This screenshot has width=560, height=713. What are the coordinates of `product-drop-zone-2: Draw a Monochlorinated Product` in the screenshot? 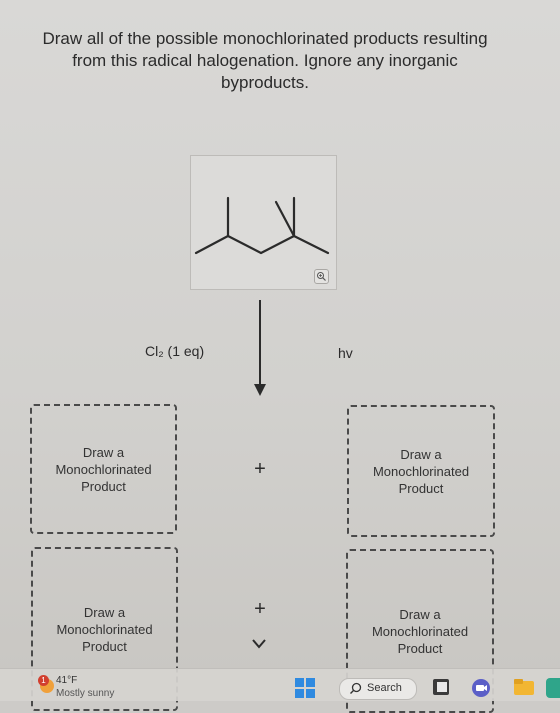 It's located at (421, 471).